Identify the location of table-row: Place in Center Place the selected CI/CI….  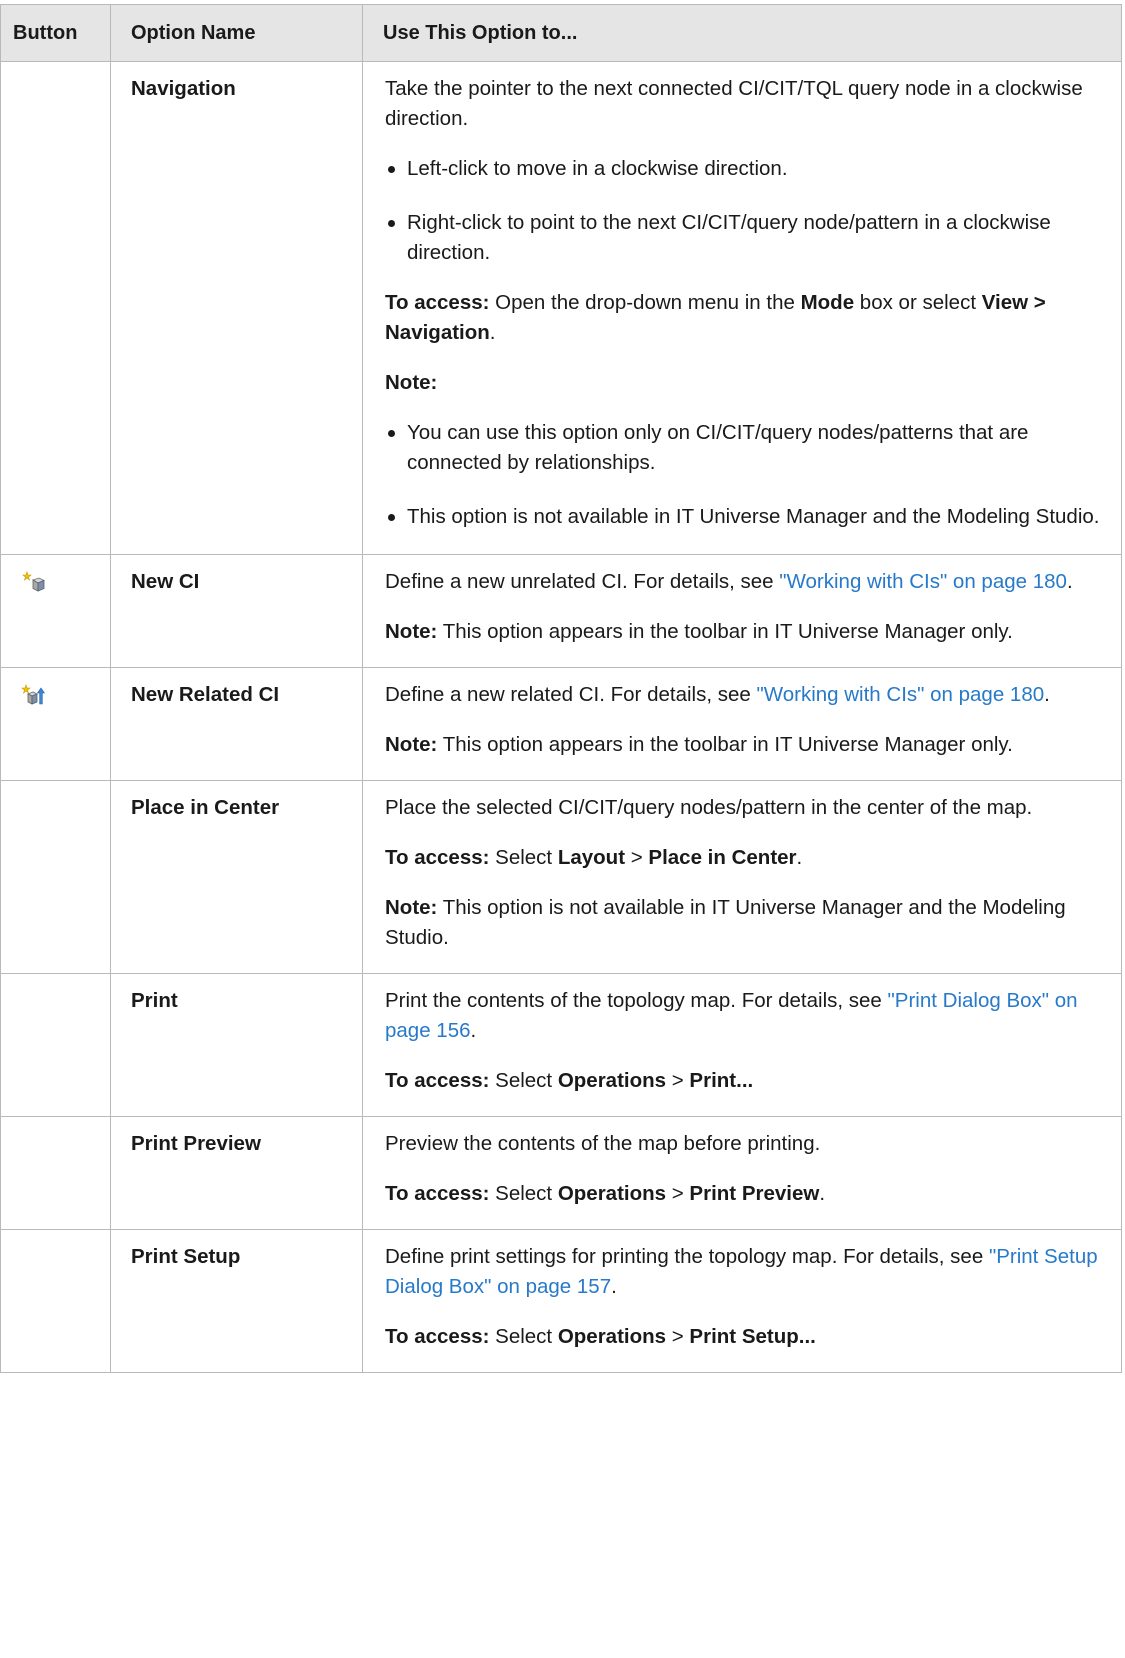
(561, 877).